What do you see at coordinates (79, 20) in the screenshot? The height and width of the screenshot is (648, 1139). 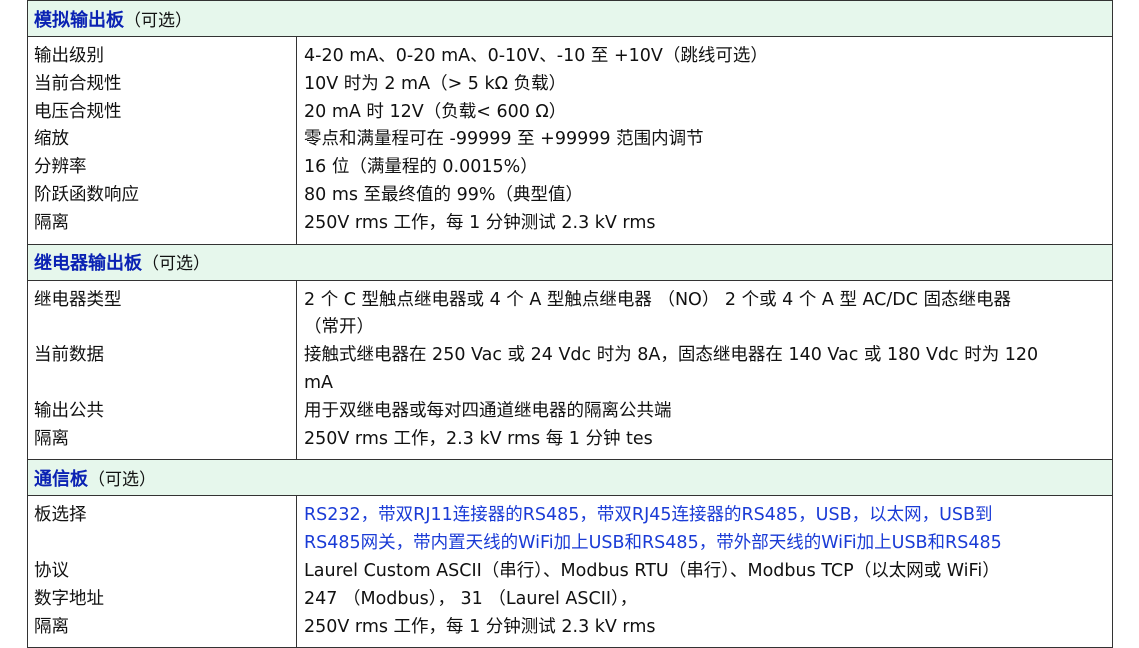 I see `section-title: 模拟输出板` at bounding box center [79, 20].